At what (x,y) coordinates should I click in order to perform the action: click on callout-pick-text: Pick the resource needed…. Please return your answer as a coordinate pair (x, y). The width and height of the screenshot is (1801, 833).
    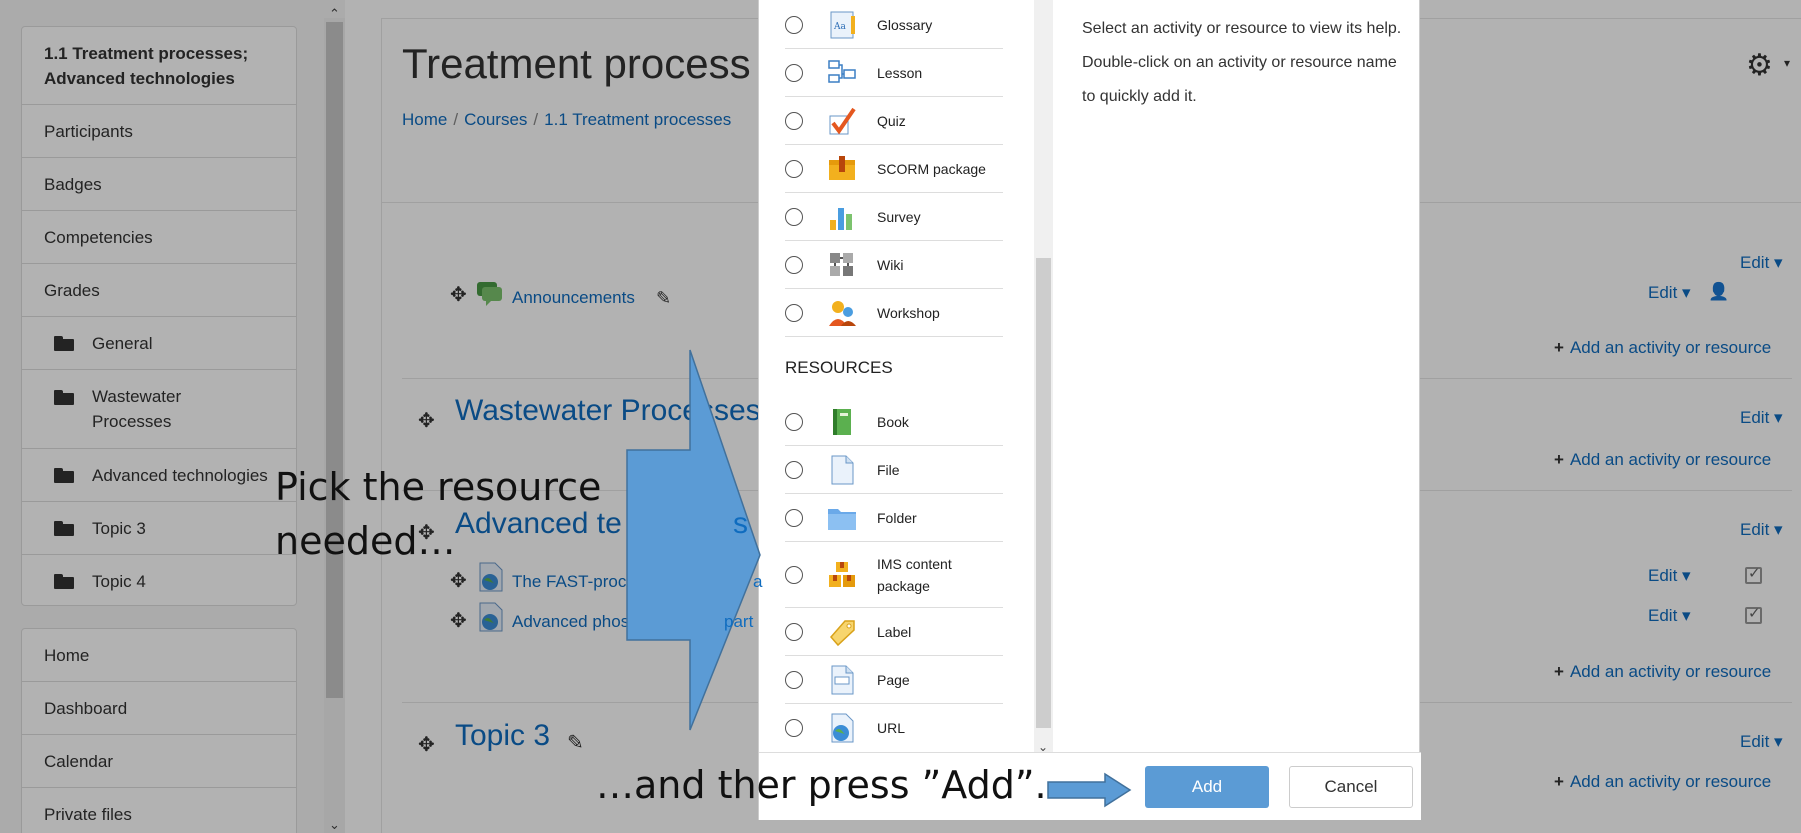
    Looking at the image, I should click on (438, 514).